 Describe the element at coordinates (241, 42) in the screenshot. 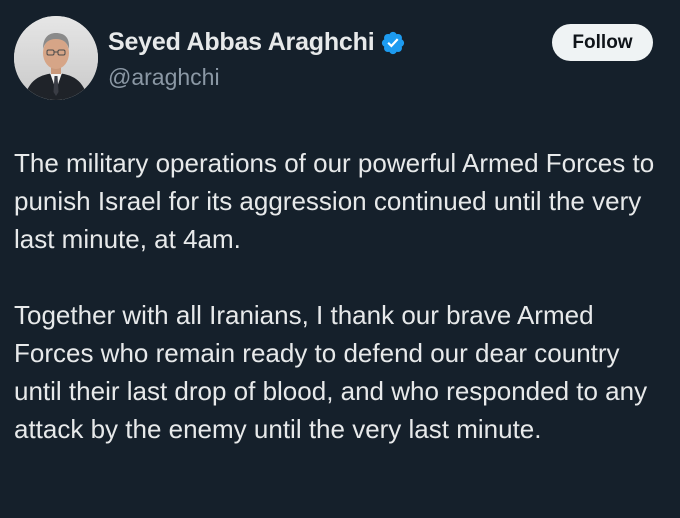

I see `author-display-name: Seyed Abbas Araghchi` at that location.